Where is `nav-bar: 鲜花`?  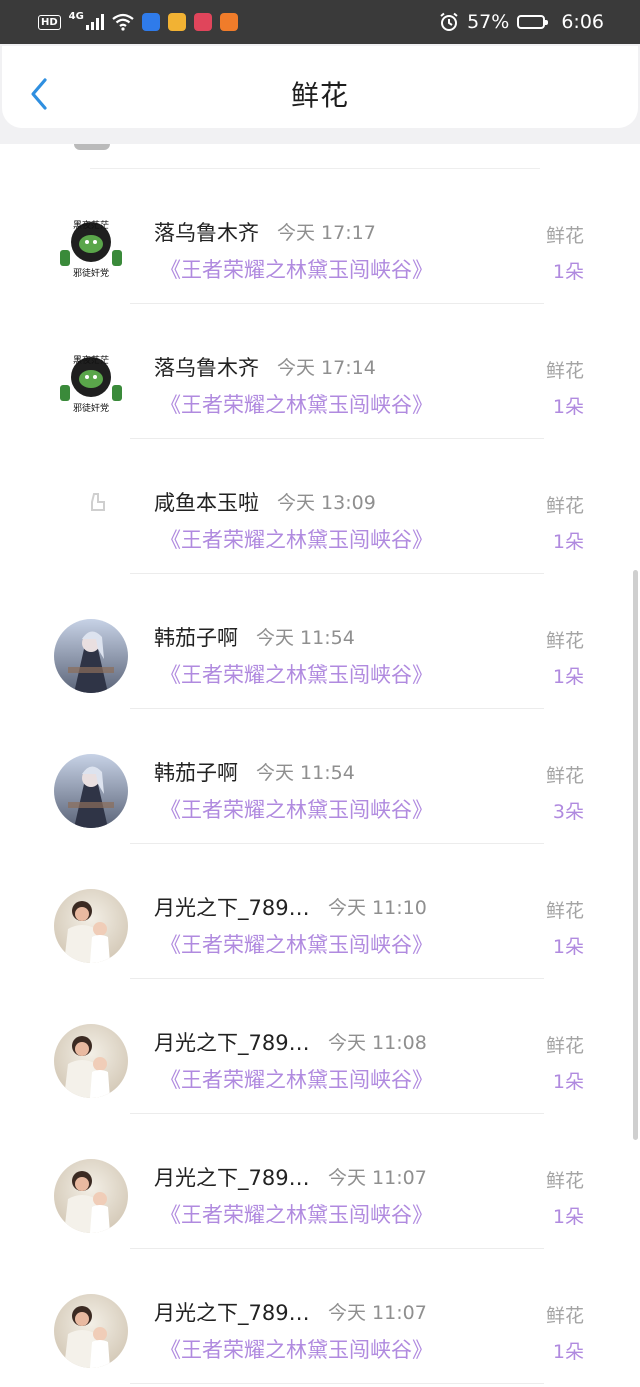 nav-bar: 鲜花 is located at coordinates (320, 94).